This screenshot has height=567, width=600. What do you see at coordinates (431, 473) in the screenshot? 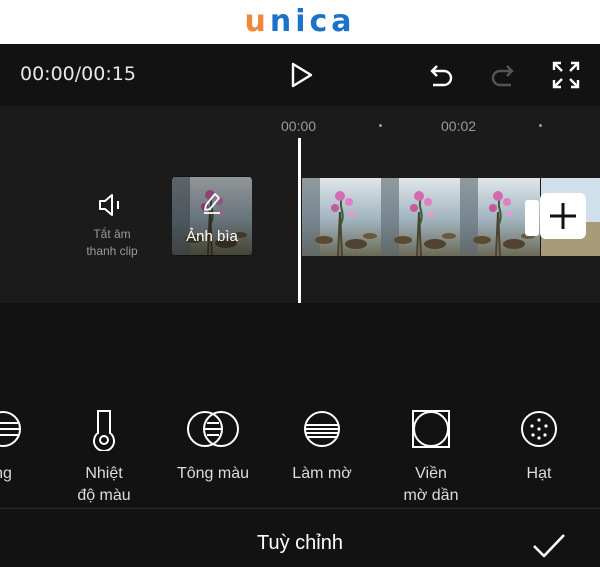
I see `tool-label-line1: Viền` at bounding box center [431, 473].